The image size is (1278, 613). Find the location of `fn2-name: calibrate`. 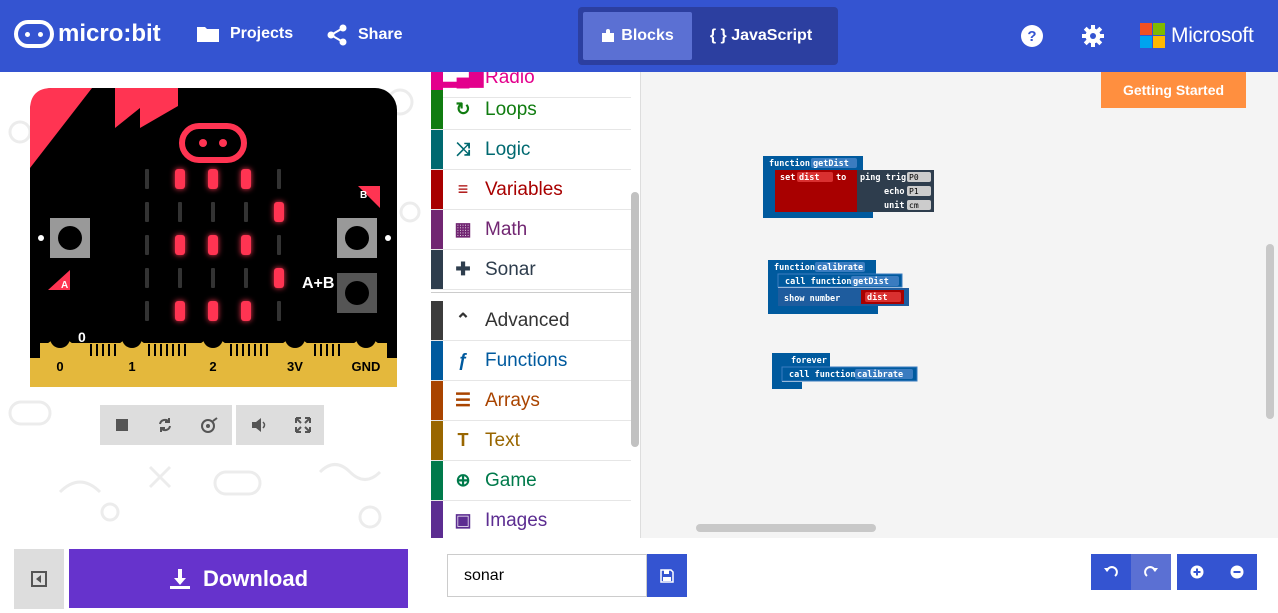

fn2-name: calibrate is located at coordinates (840, 267).